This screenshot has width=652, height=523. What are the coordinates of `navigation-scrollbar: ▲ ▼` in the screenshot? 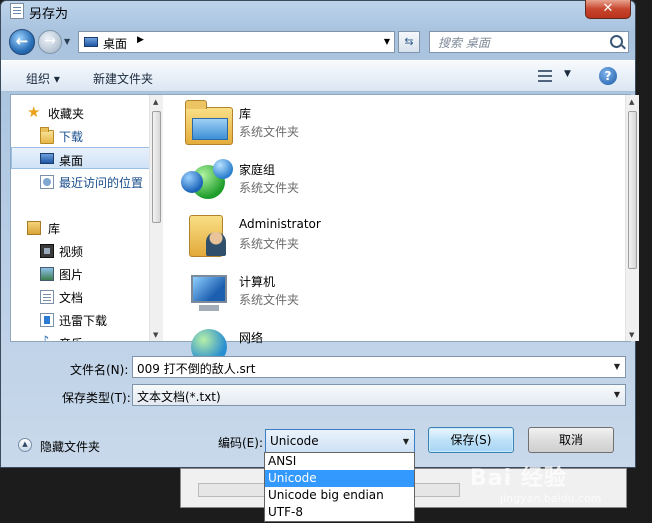 It's located at (156, 218).